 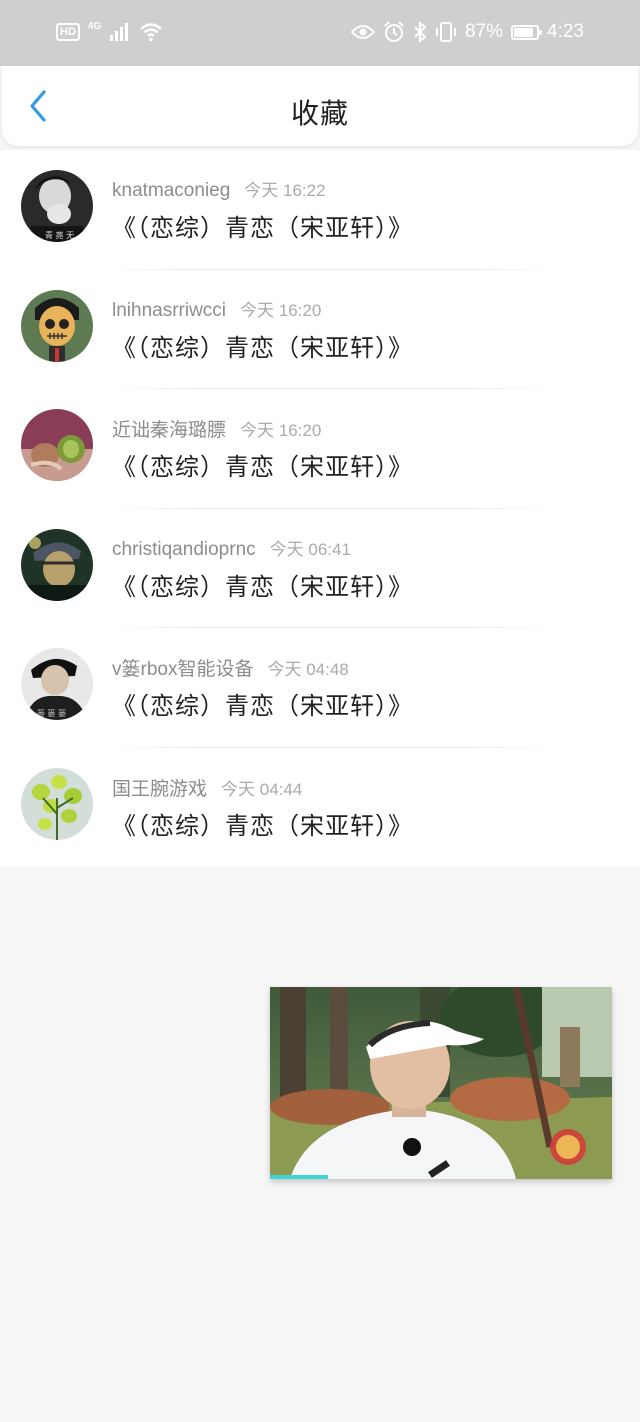 What do you see at coordinates (310, 549) in the screenshot?
I see `item-time: 今天 06:41` at bounding box center [310, 549].